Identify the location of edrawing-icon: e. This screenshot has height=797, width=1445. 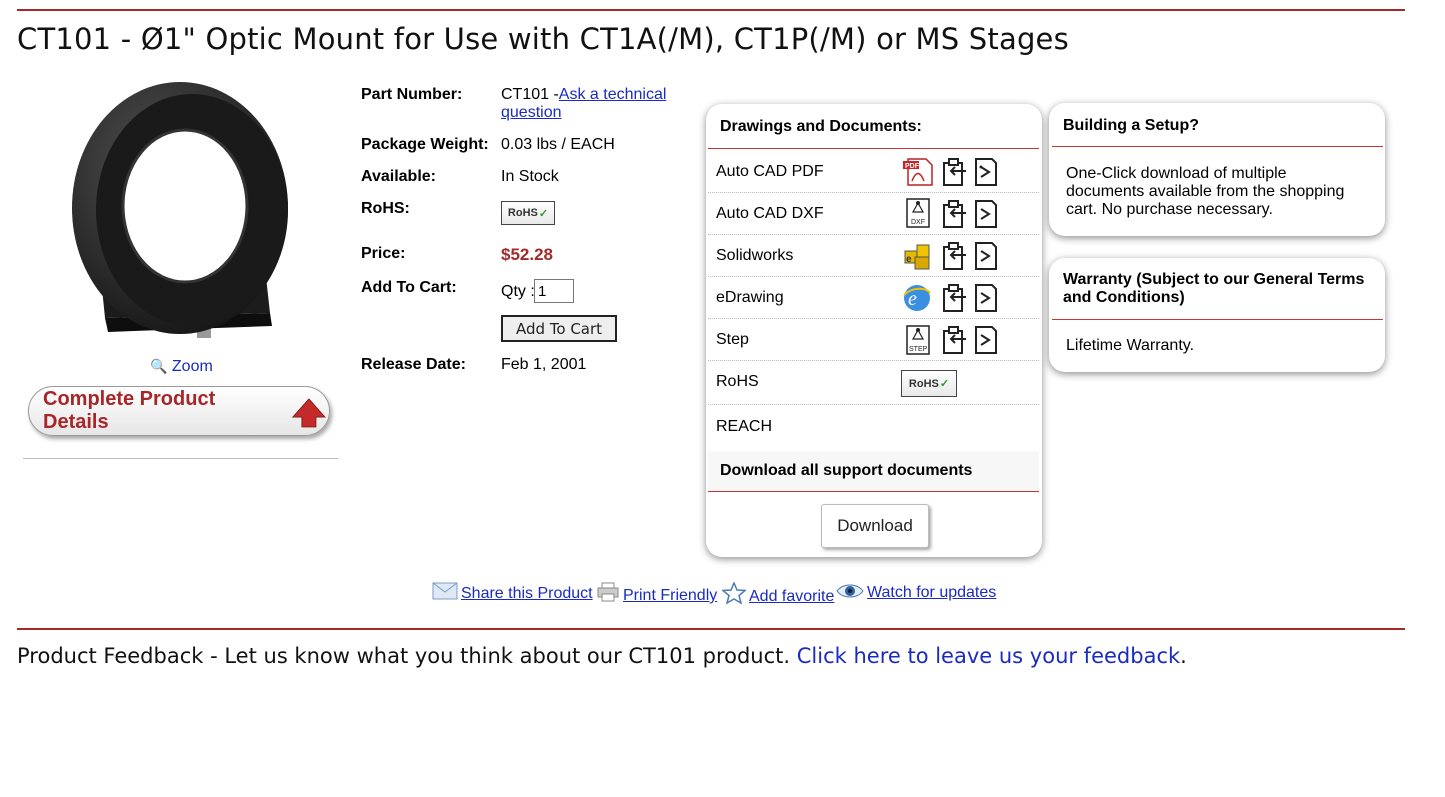
(917, 298).